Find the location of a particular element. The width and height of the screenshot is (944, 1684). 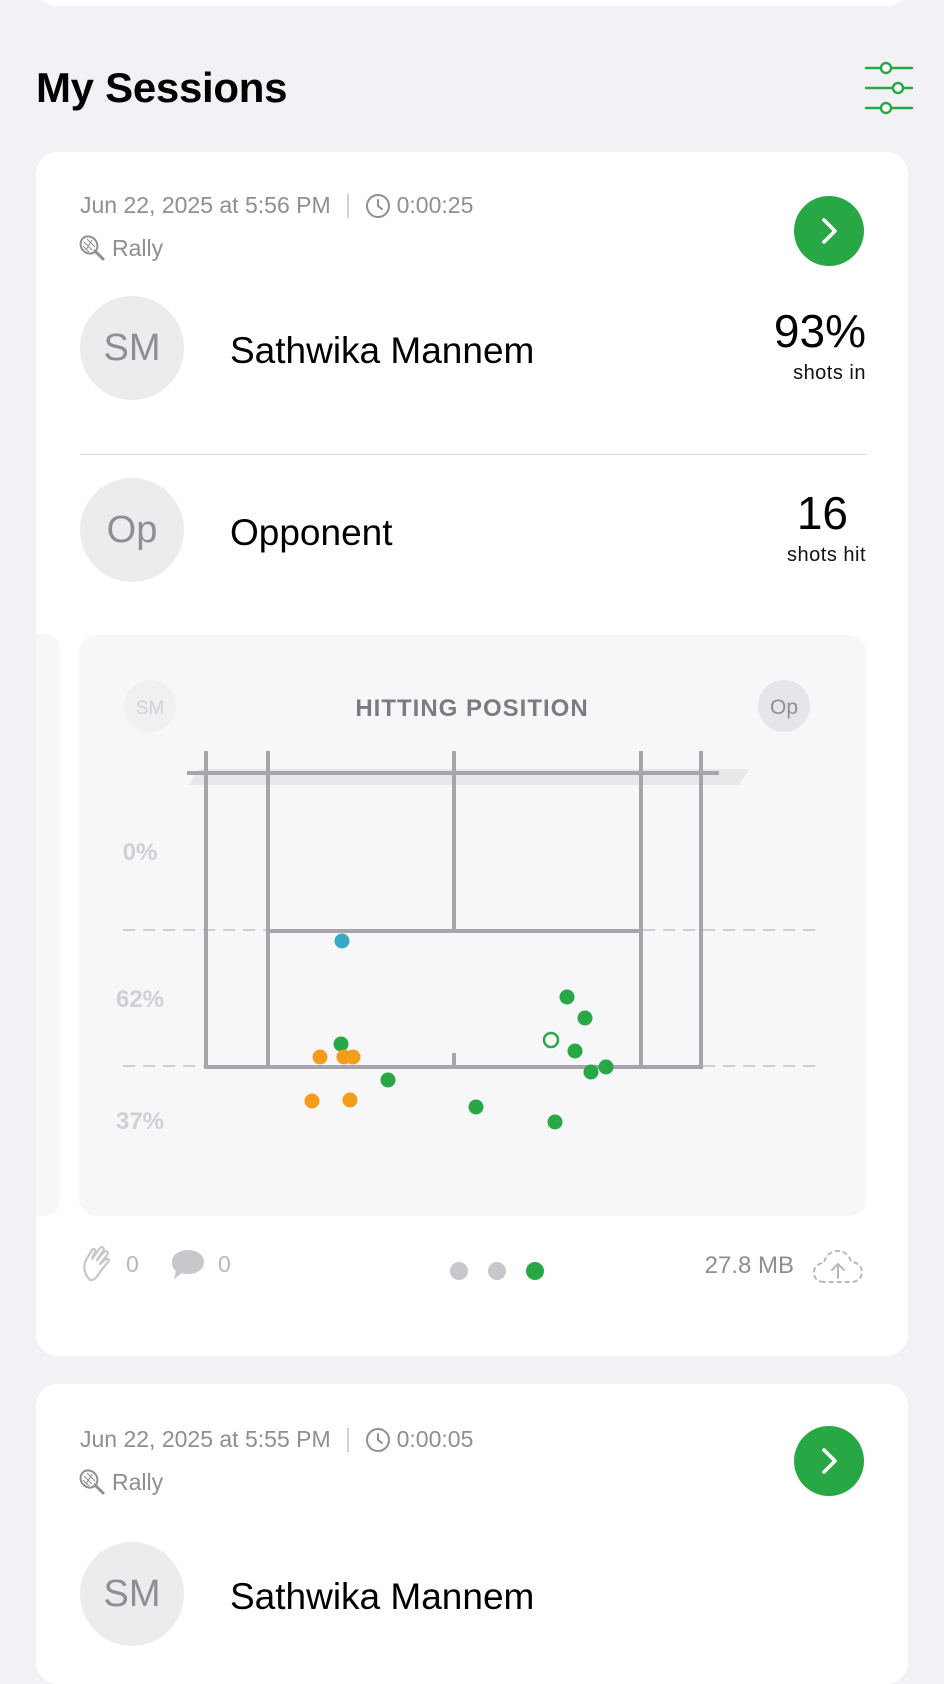

claps: 0 is located at coordinates (109, 1264).